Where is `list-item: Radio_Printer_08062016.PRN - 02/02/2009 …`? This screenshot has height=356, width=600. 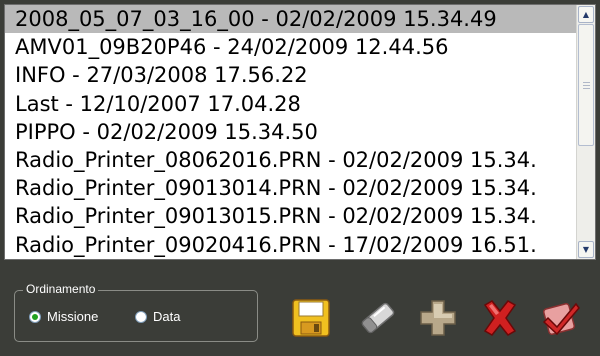 list-item: Radio_Printer_08062016.PRN - 02/02/2009 … is located at coordinates (291, 160).